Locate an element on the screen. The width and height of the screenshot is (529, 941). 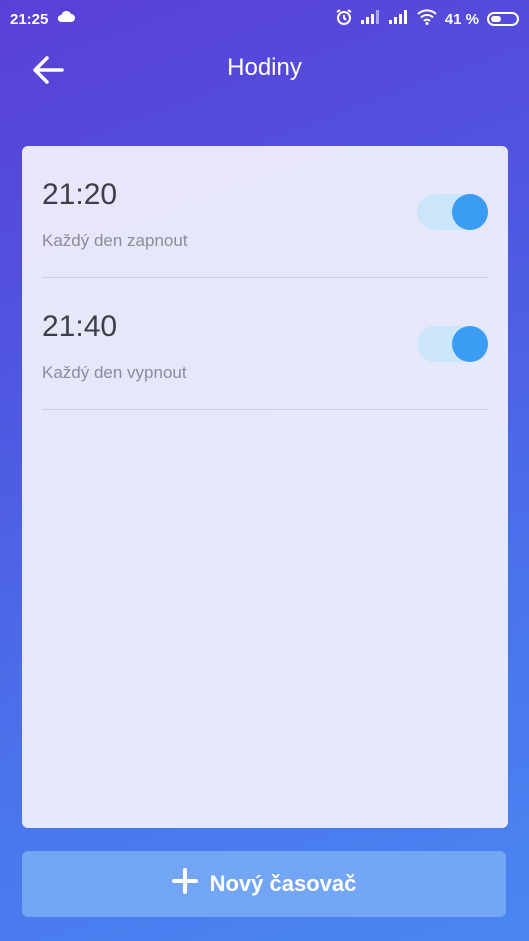
battery-icon is located at coordinates (503, 19).